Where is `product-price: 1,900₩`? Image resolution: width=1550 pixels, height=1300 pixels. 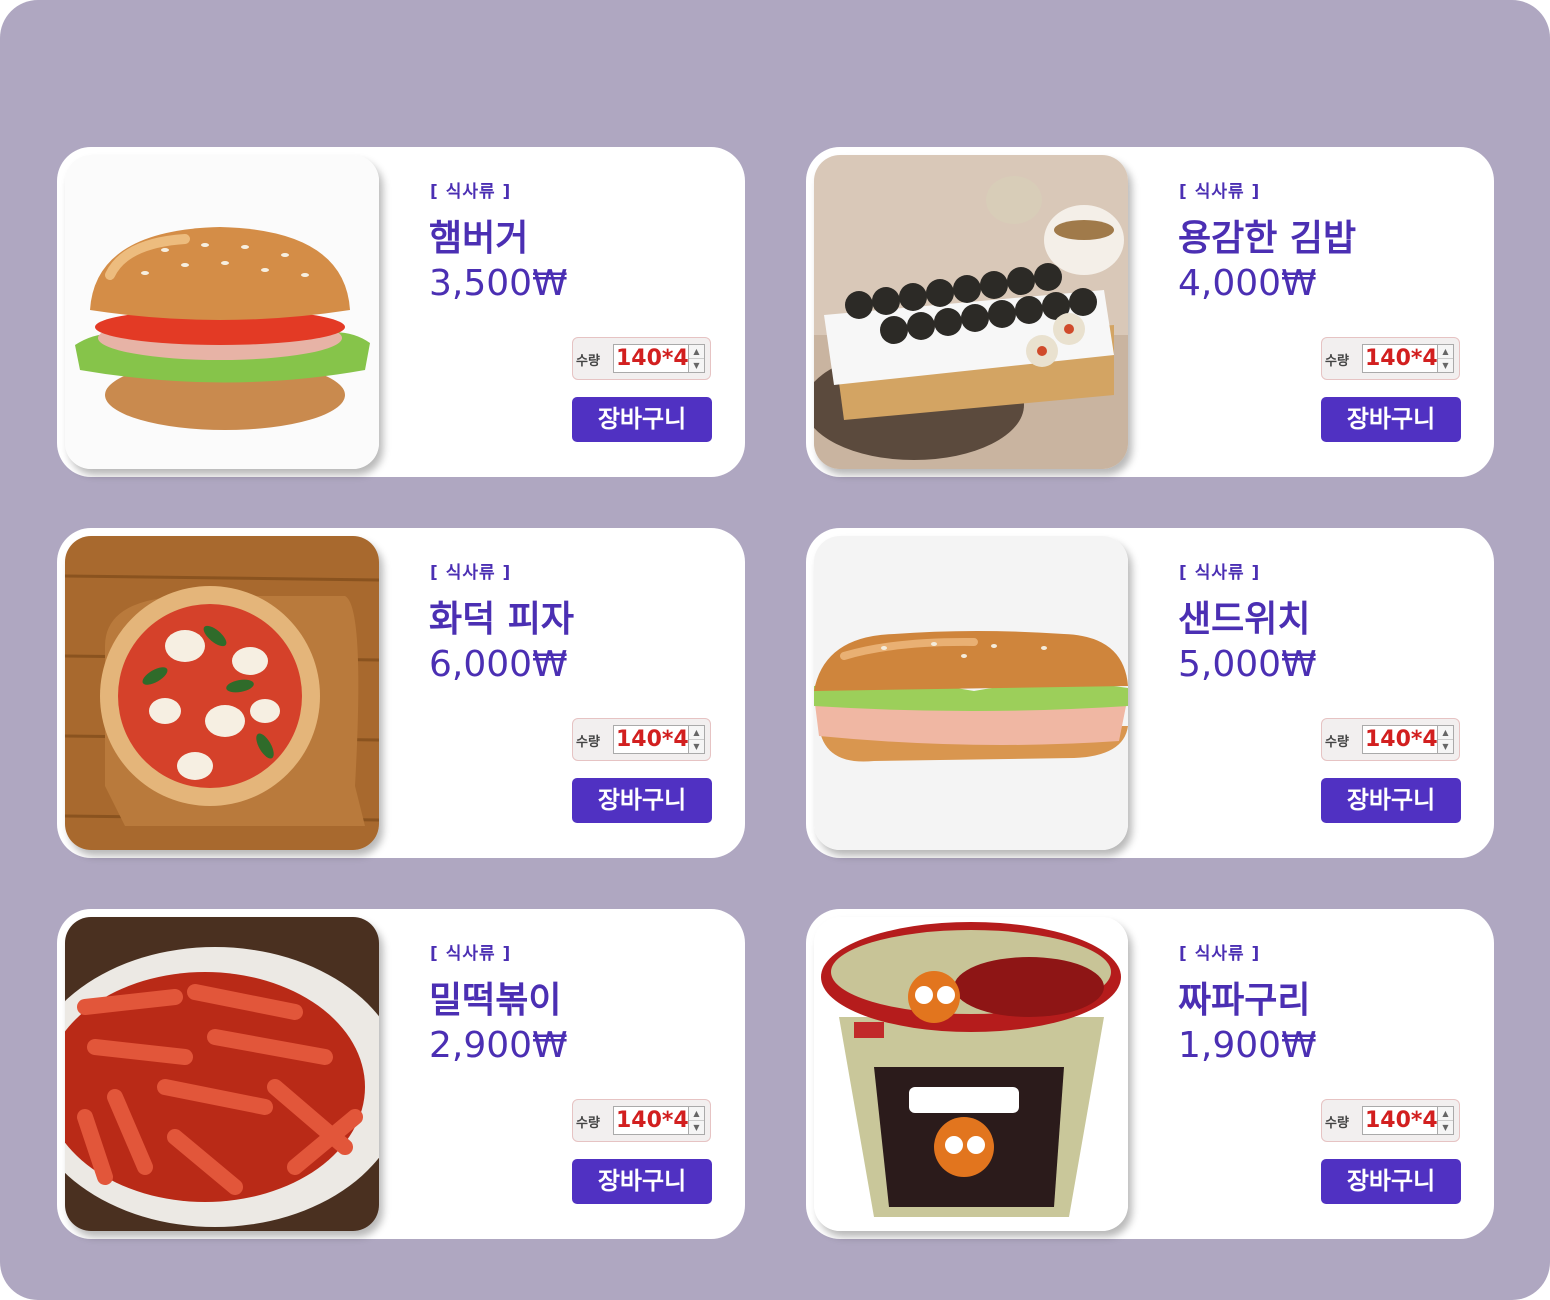
product-price: 1,900₩ is located at coordinates (1247, 1045).